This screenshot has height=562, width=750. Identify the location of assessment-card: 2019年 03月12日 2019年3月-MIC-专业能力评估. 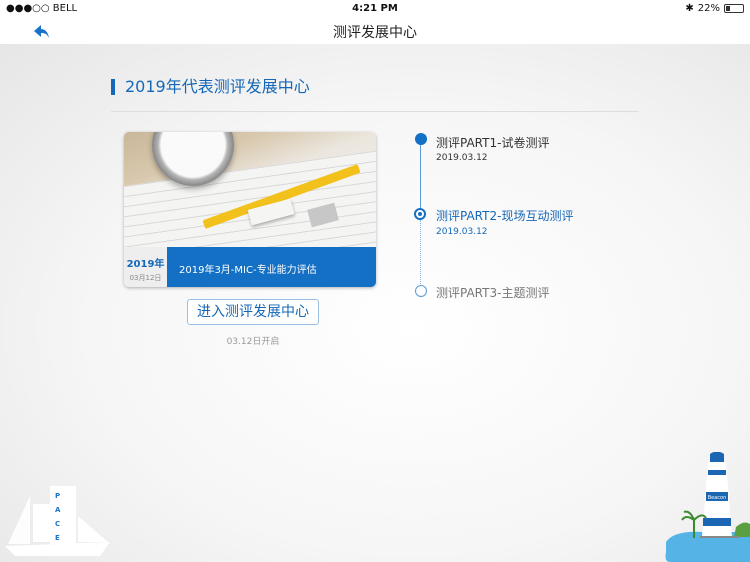
(250, 209).